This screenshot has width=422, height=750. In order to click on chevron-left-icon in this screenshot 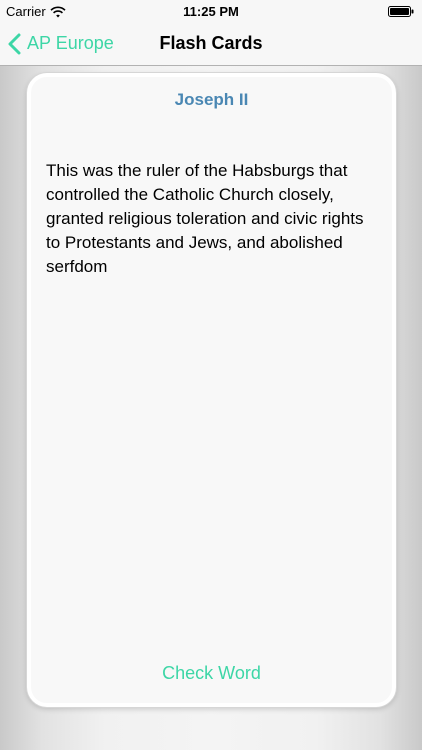, I will do `click(14, 43)`.